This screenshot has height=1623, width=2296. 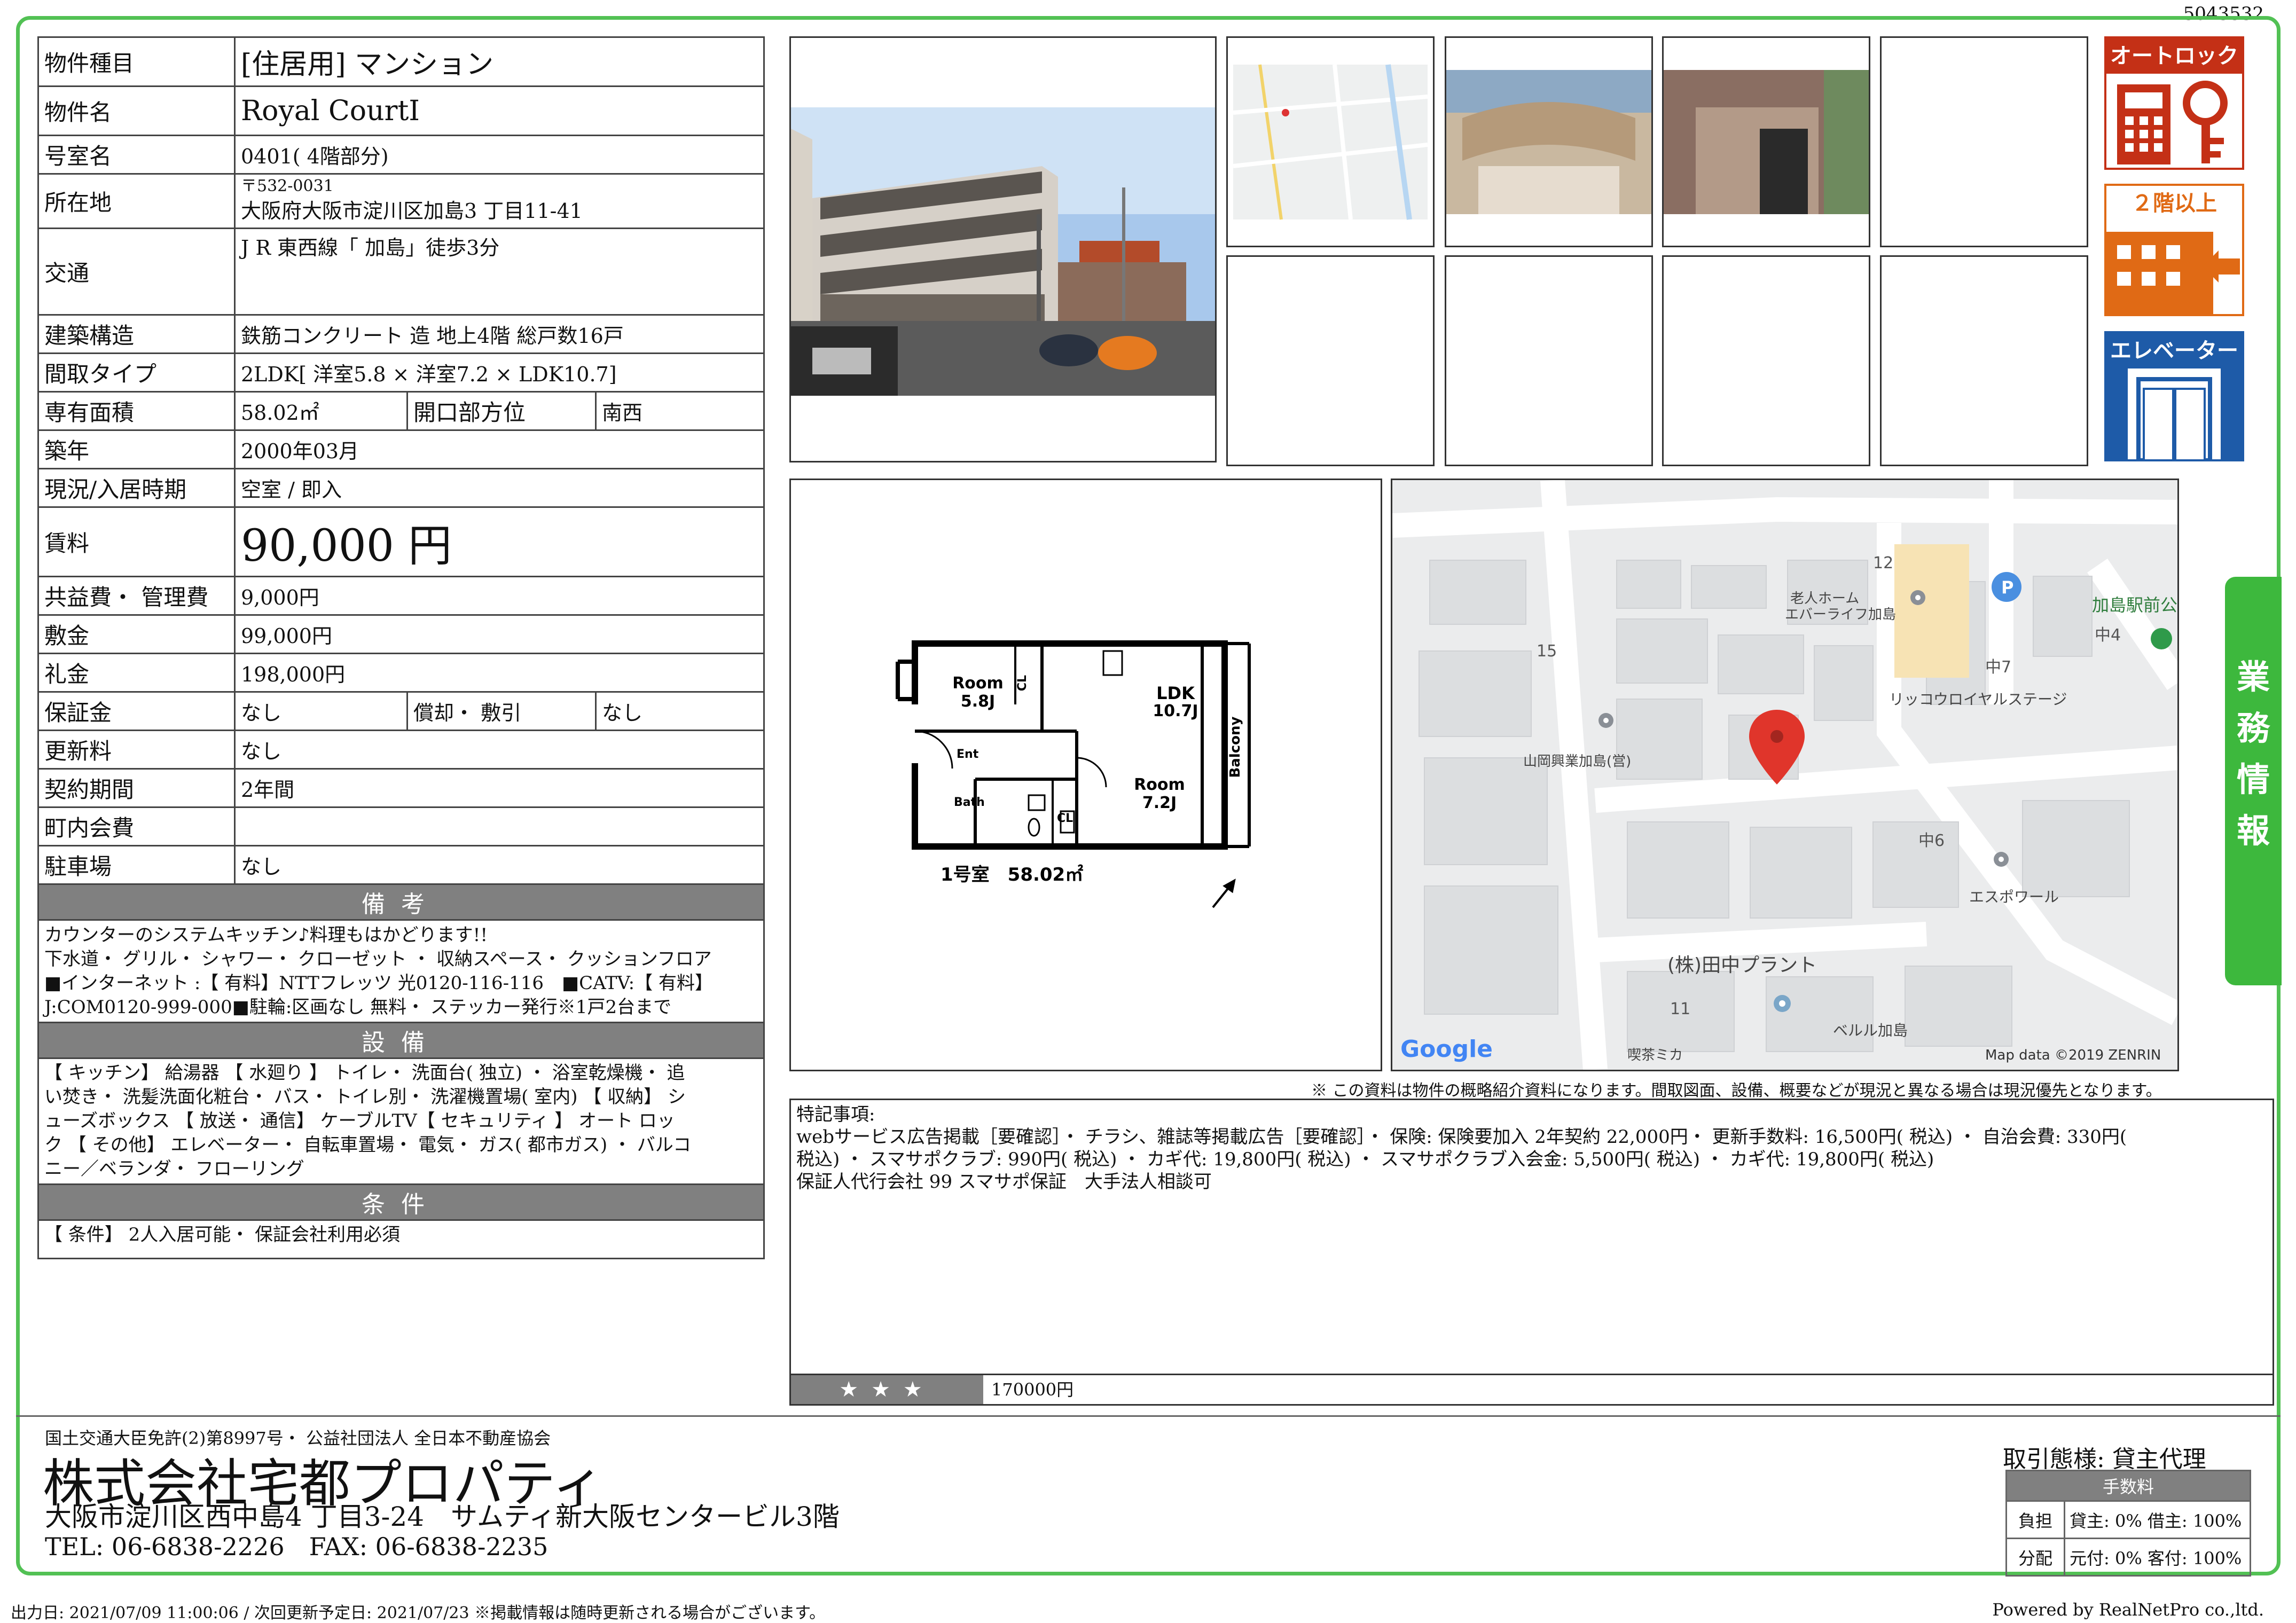 I want to click on key-money-label: 礼金, so click(x=136, y=673).